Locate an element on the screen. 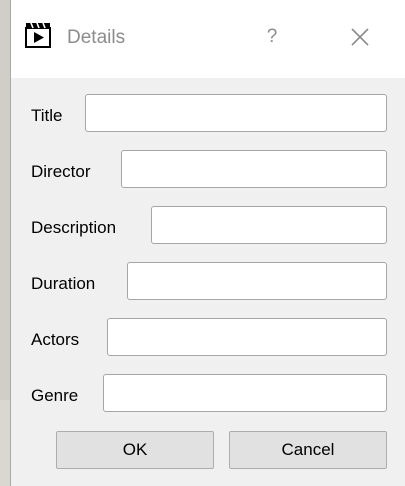  ok-button: OK is located at coordinates (135, 450).